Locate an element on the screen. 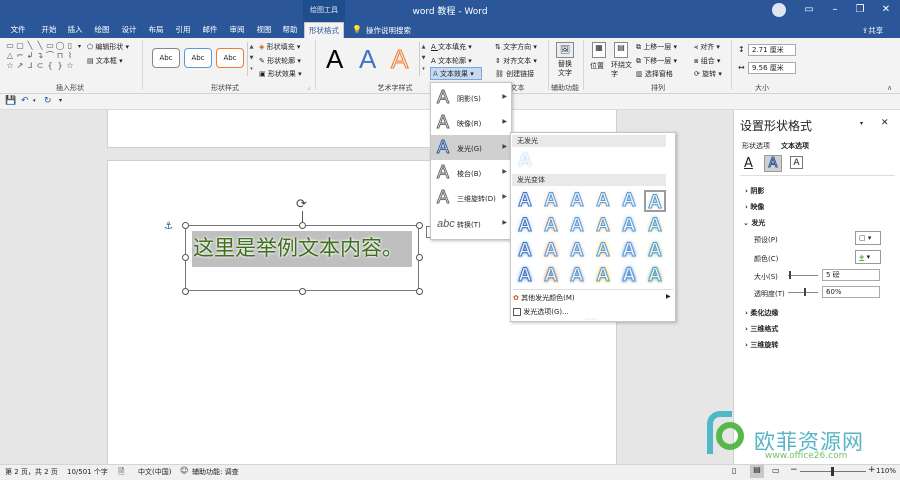 Image resolution: width=900 pixels, height=480 pixels. create-link-button: ⛓ 创建链接 is located at coordinates (514, 74).